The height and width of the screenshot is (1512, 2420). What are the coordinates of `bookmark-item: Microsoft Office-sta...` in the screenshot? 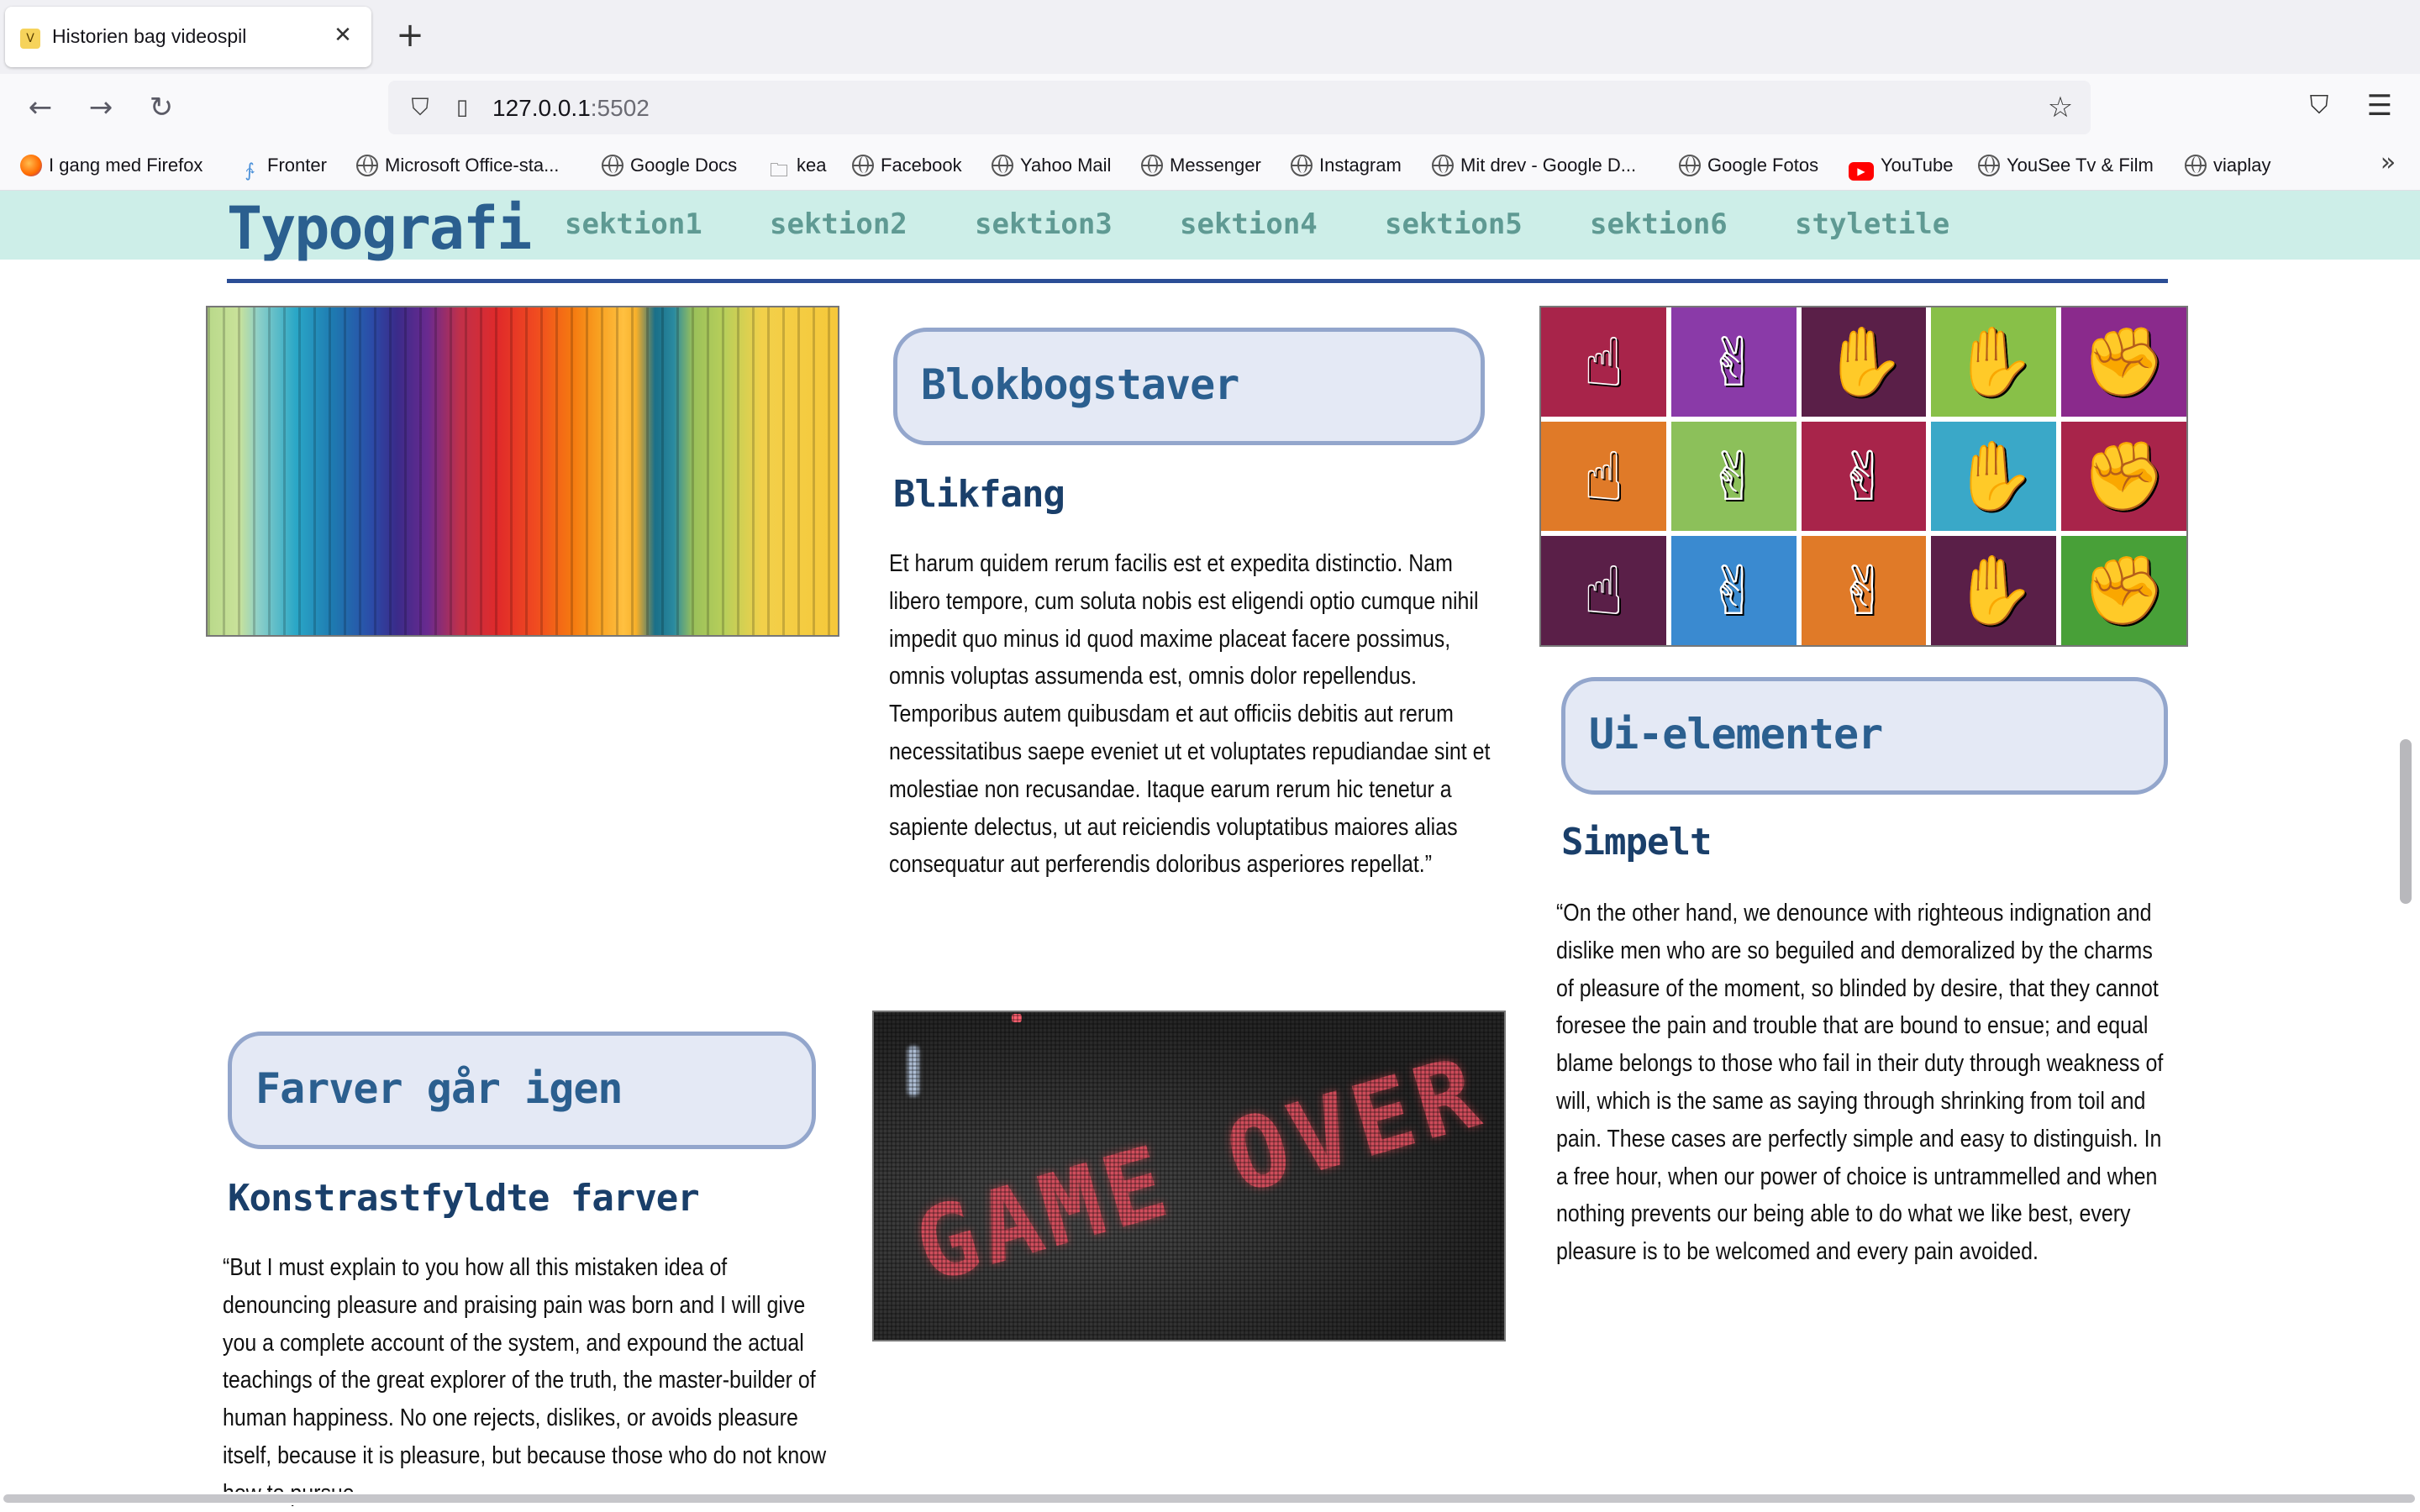 It's located at (457, 165).